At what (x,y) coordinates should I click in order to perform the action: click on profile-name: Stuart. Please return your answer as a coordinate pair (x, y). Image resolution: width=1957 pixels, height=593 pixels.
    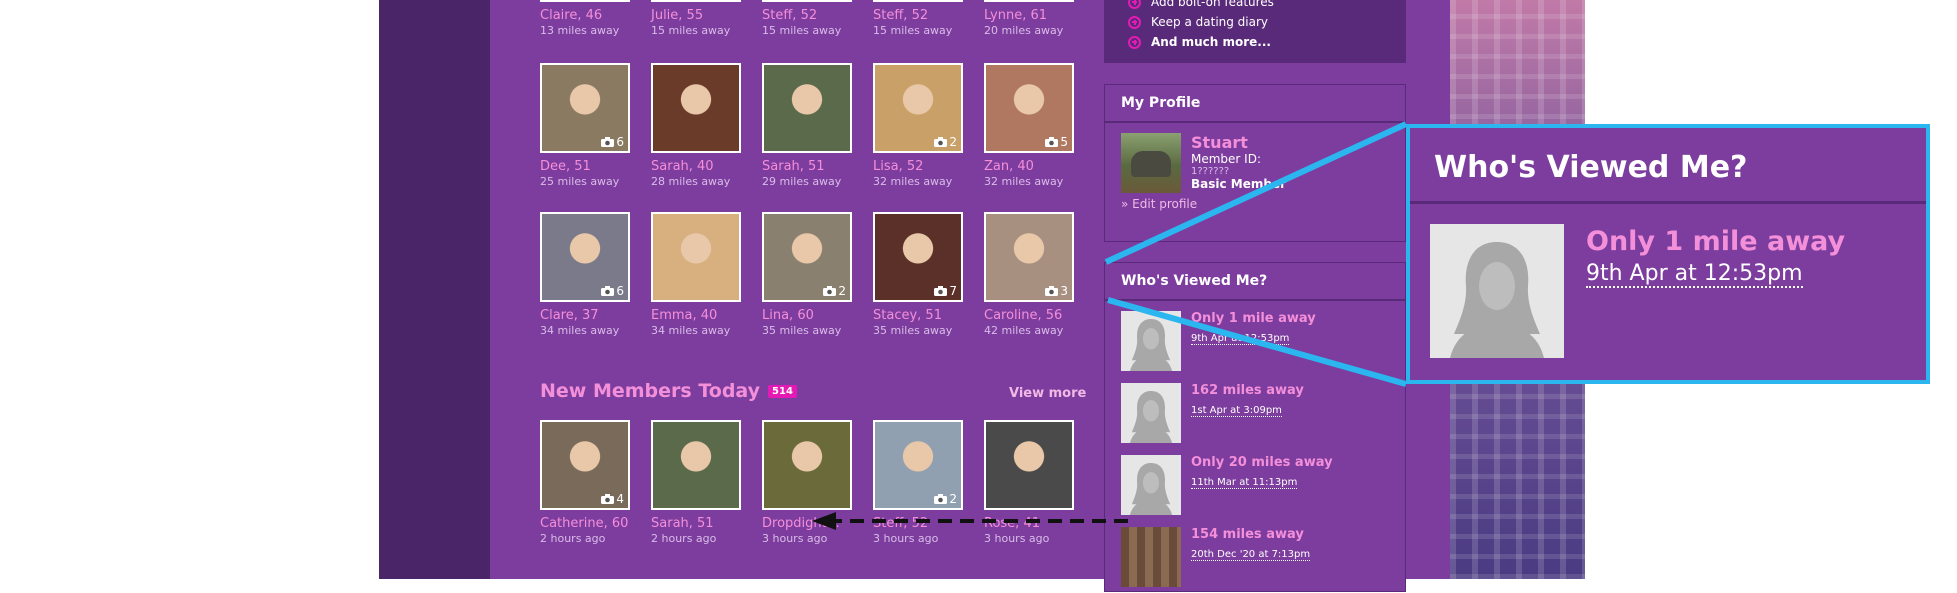
    Looking at the image, I should click on (1238, 142).